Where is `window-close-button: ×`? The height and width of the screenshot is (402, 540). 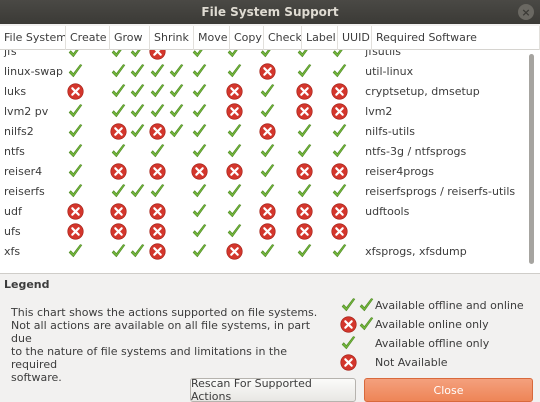
window-close-button: × is located at coordinates (526, 12).